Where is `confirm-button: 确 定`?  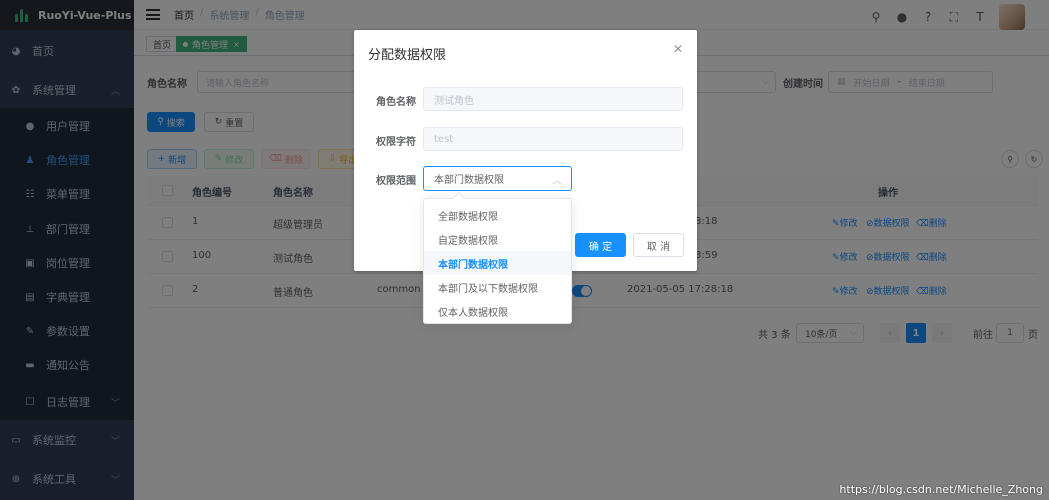
confirm-button: 确 定 is located at coordinates (600, 245).